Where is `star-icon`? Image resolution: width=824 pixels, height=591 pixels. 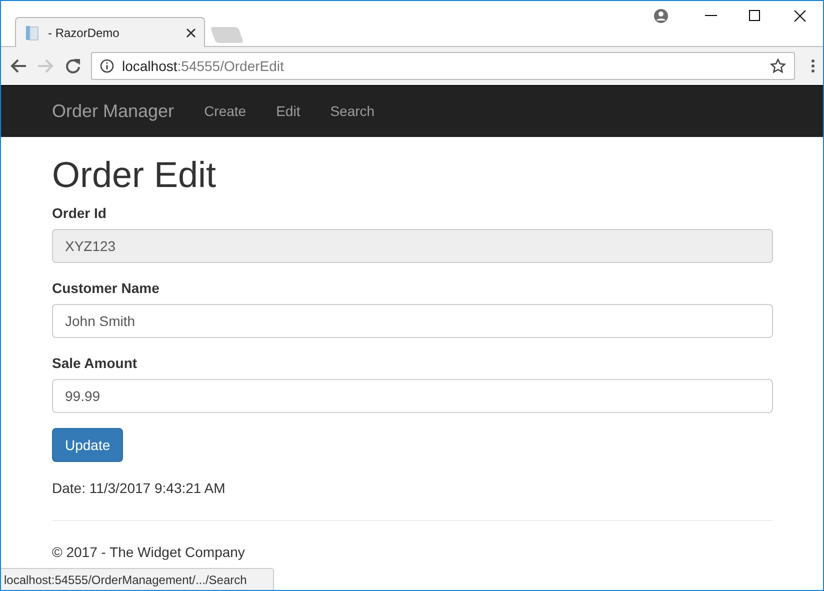 star-icon is located at coordinates (778, 66).